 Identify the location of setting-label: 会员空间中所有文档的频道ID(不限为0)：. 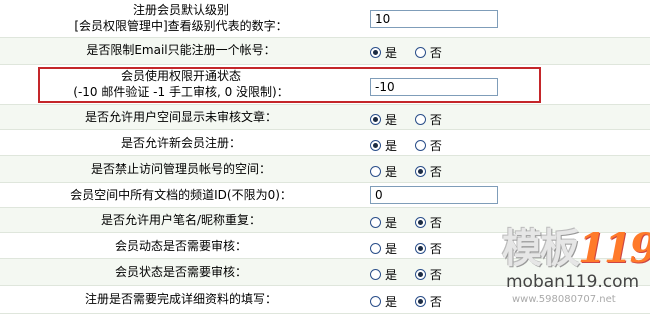
(181, 195).